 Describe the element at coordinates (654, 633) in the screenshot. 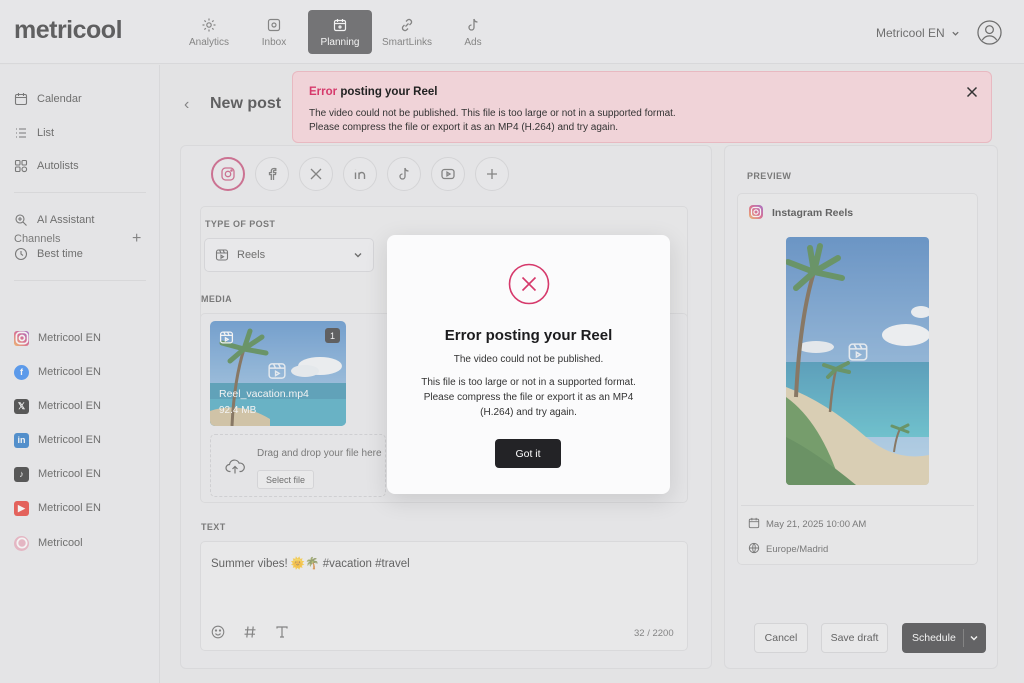

I see `character-count: 32 / 2200` at that location.